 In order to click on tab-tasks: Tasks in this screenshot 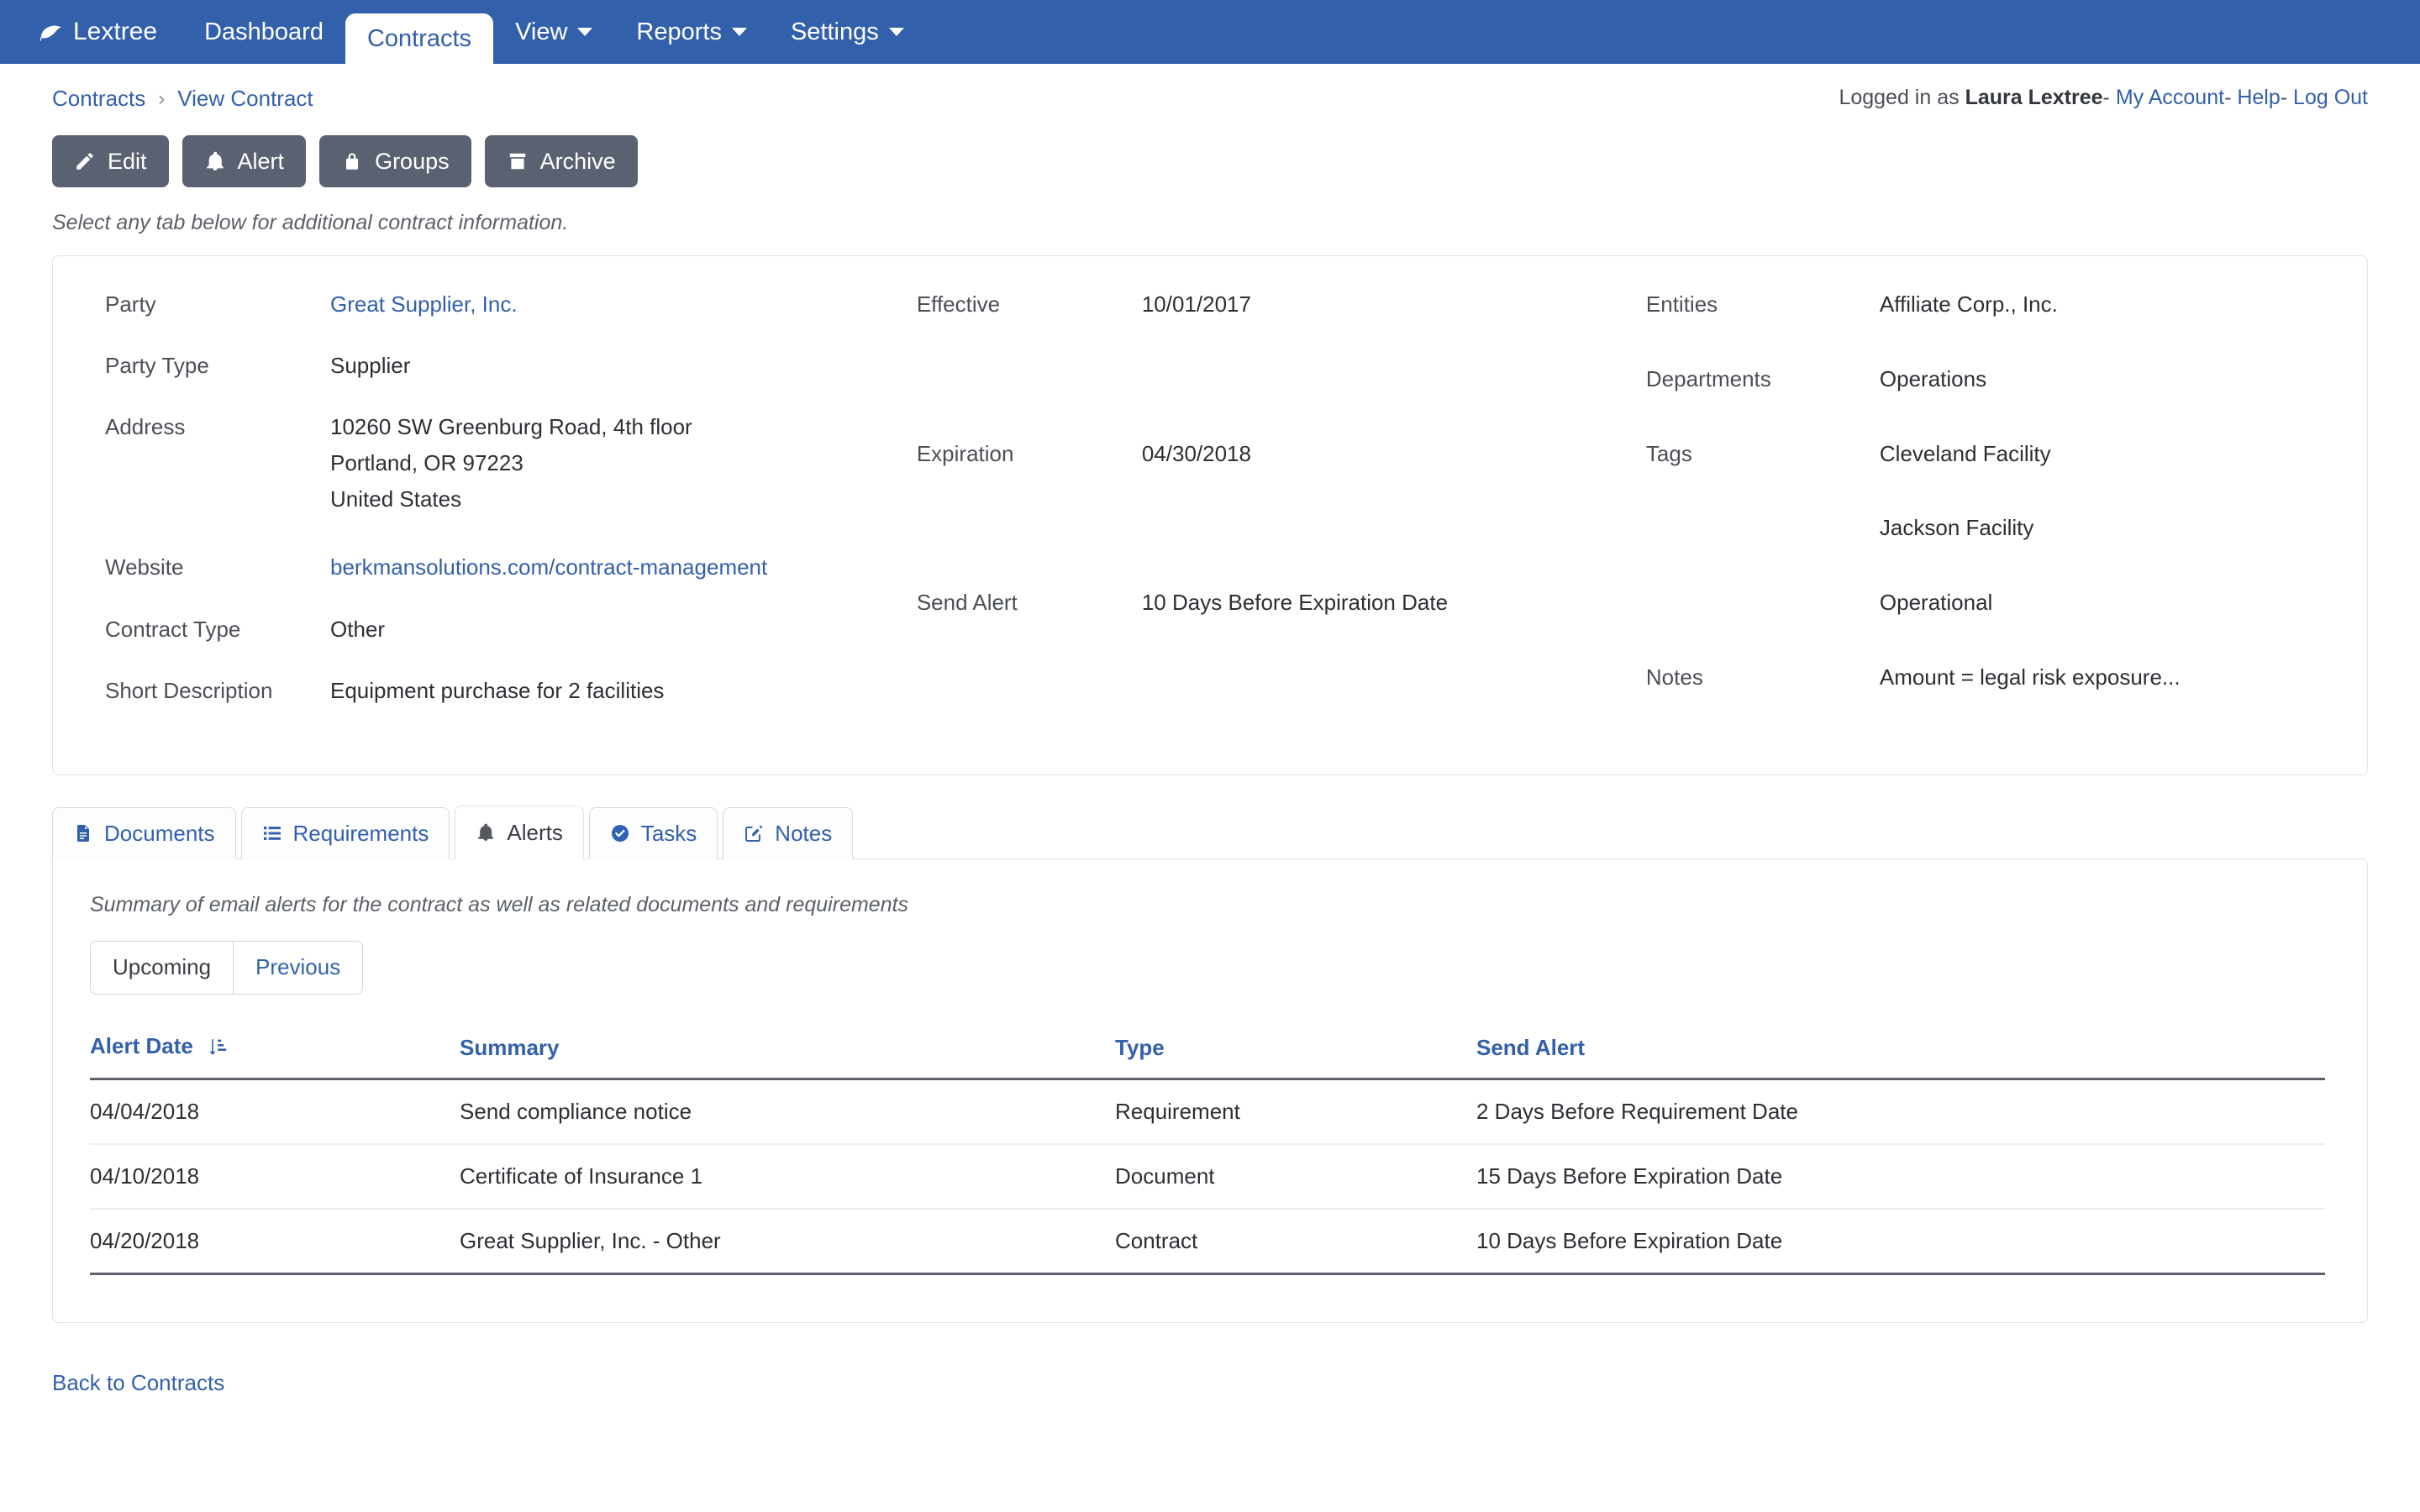, I will do `click(653, 832)`.